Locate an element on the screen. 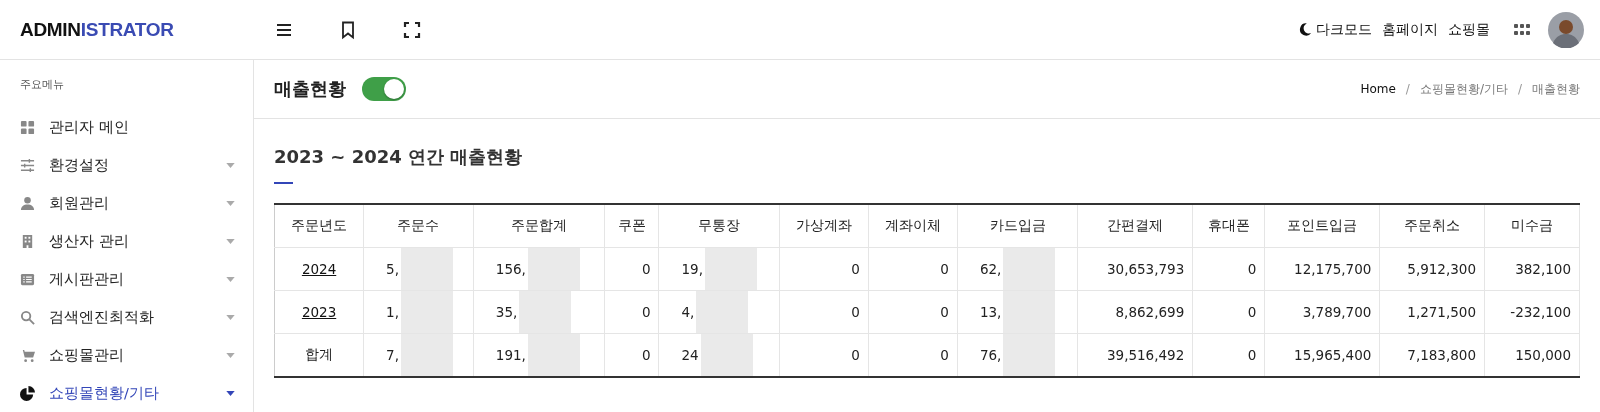 Image resolution: width=1600 pixels, height=412 pixels. table-cell: 35, is located at coordinates (506, 312).